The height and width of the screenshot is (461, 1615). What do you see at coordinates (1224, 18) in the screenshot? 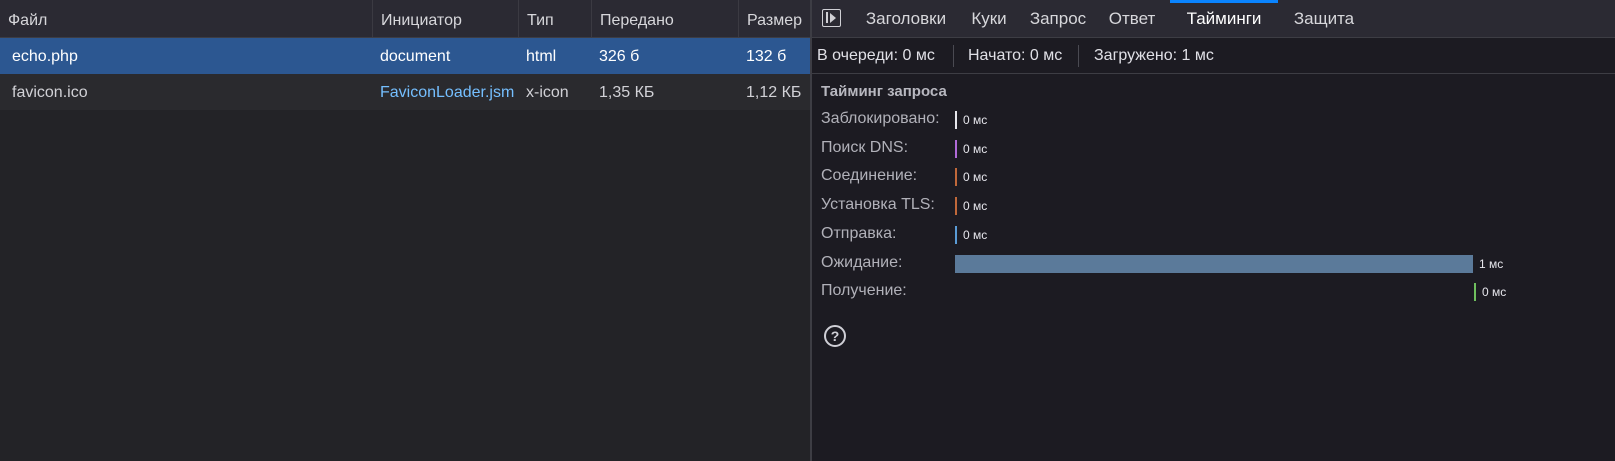
I see `tab-timings: Тайминги` at bounding box center [1224, 18].